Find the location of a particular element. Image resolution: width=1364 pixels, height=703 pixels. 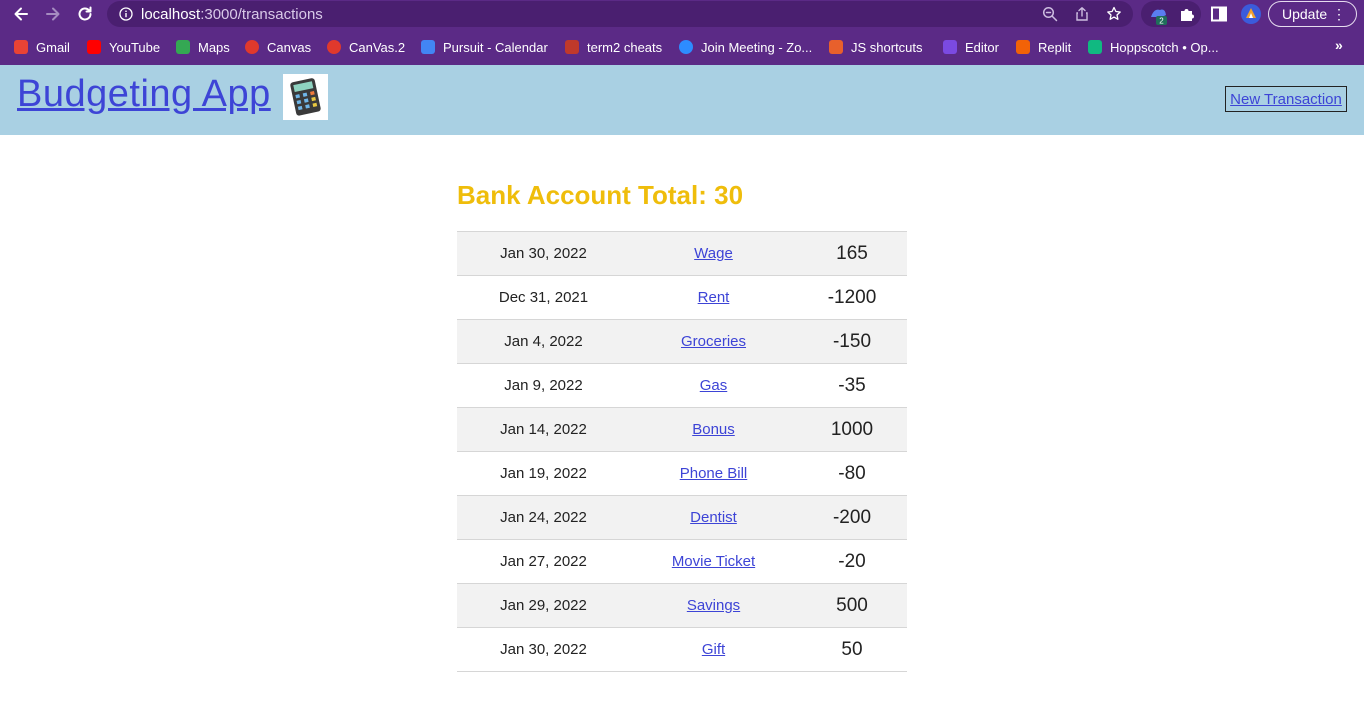

forward-icon is located at coordinates (53, 14).